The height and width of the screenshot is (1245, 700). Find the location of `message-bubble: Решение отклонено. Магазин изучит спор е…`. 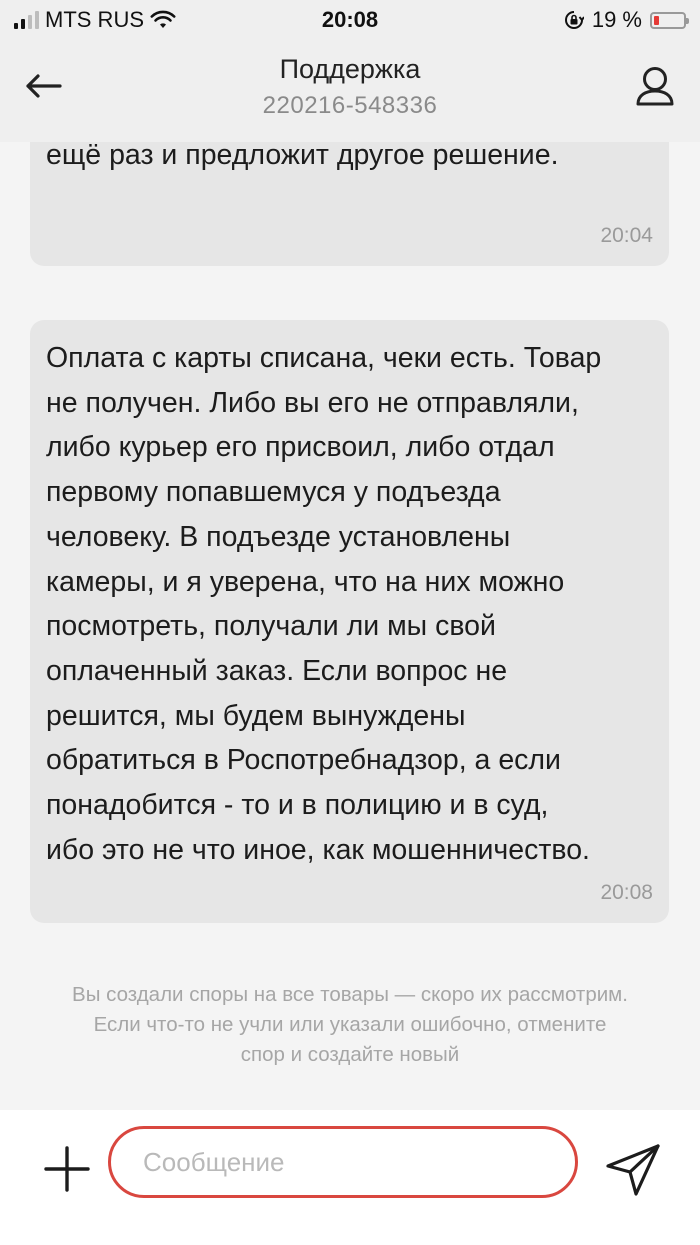

message-bubble: Решение отклонено. Магазин изучит спор е… is located at coordinates (349, 204).